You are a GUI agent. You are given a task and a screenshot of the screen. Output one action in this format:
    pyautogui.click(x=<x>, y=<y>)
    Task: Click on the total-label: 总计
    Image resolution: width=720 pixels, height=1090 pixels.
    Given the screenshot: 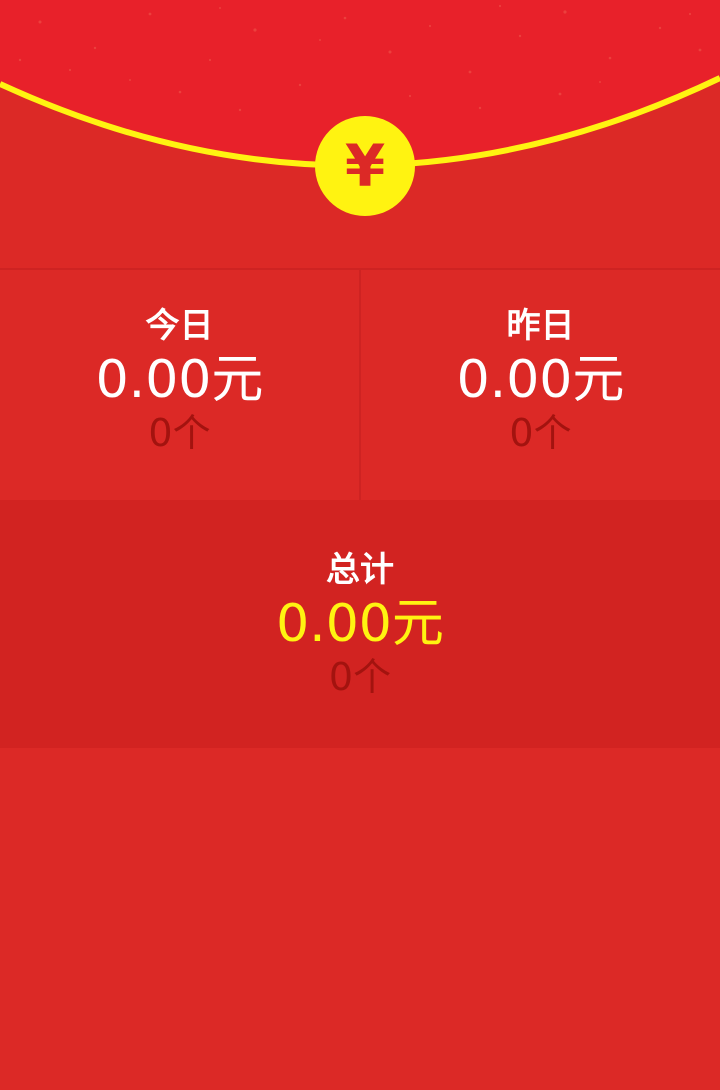 What is the action you would take?
    pyautogui.click(x=360, y=570)
    